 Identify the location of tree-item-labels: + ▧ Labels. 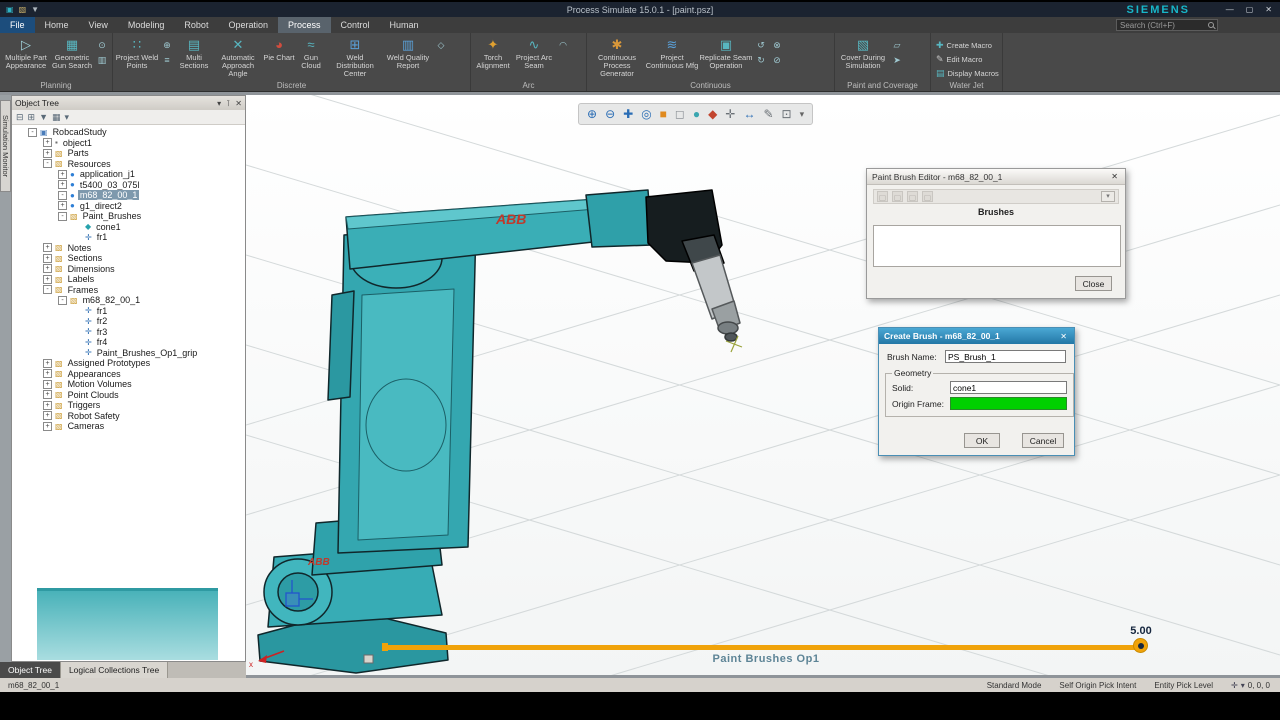
(128, 279).